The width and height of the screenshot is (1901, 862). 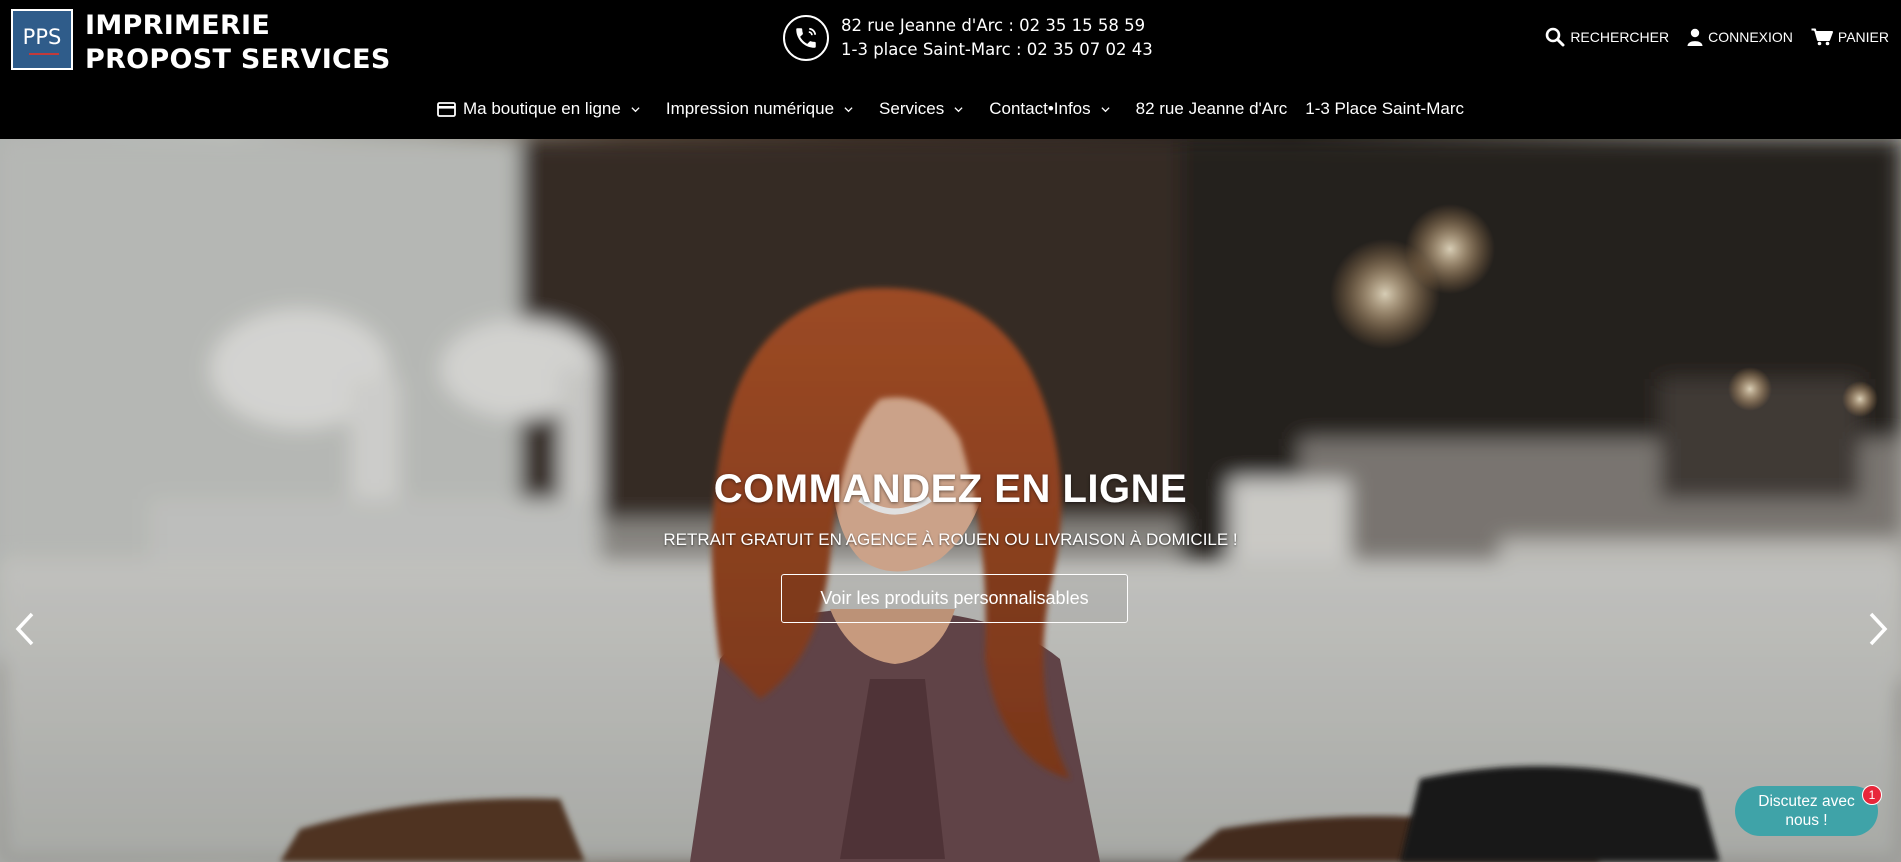 What do you see at coordinates (993, 25) in the screenshot?
I see `contact-line-jeanne-darc: 82 rue Jeanne d'Arc : 02 35 15 58 59` at bounding box center [993, 25].